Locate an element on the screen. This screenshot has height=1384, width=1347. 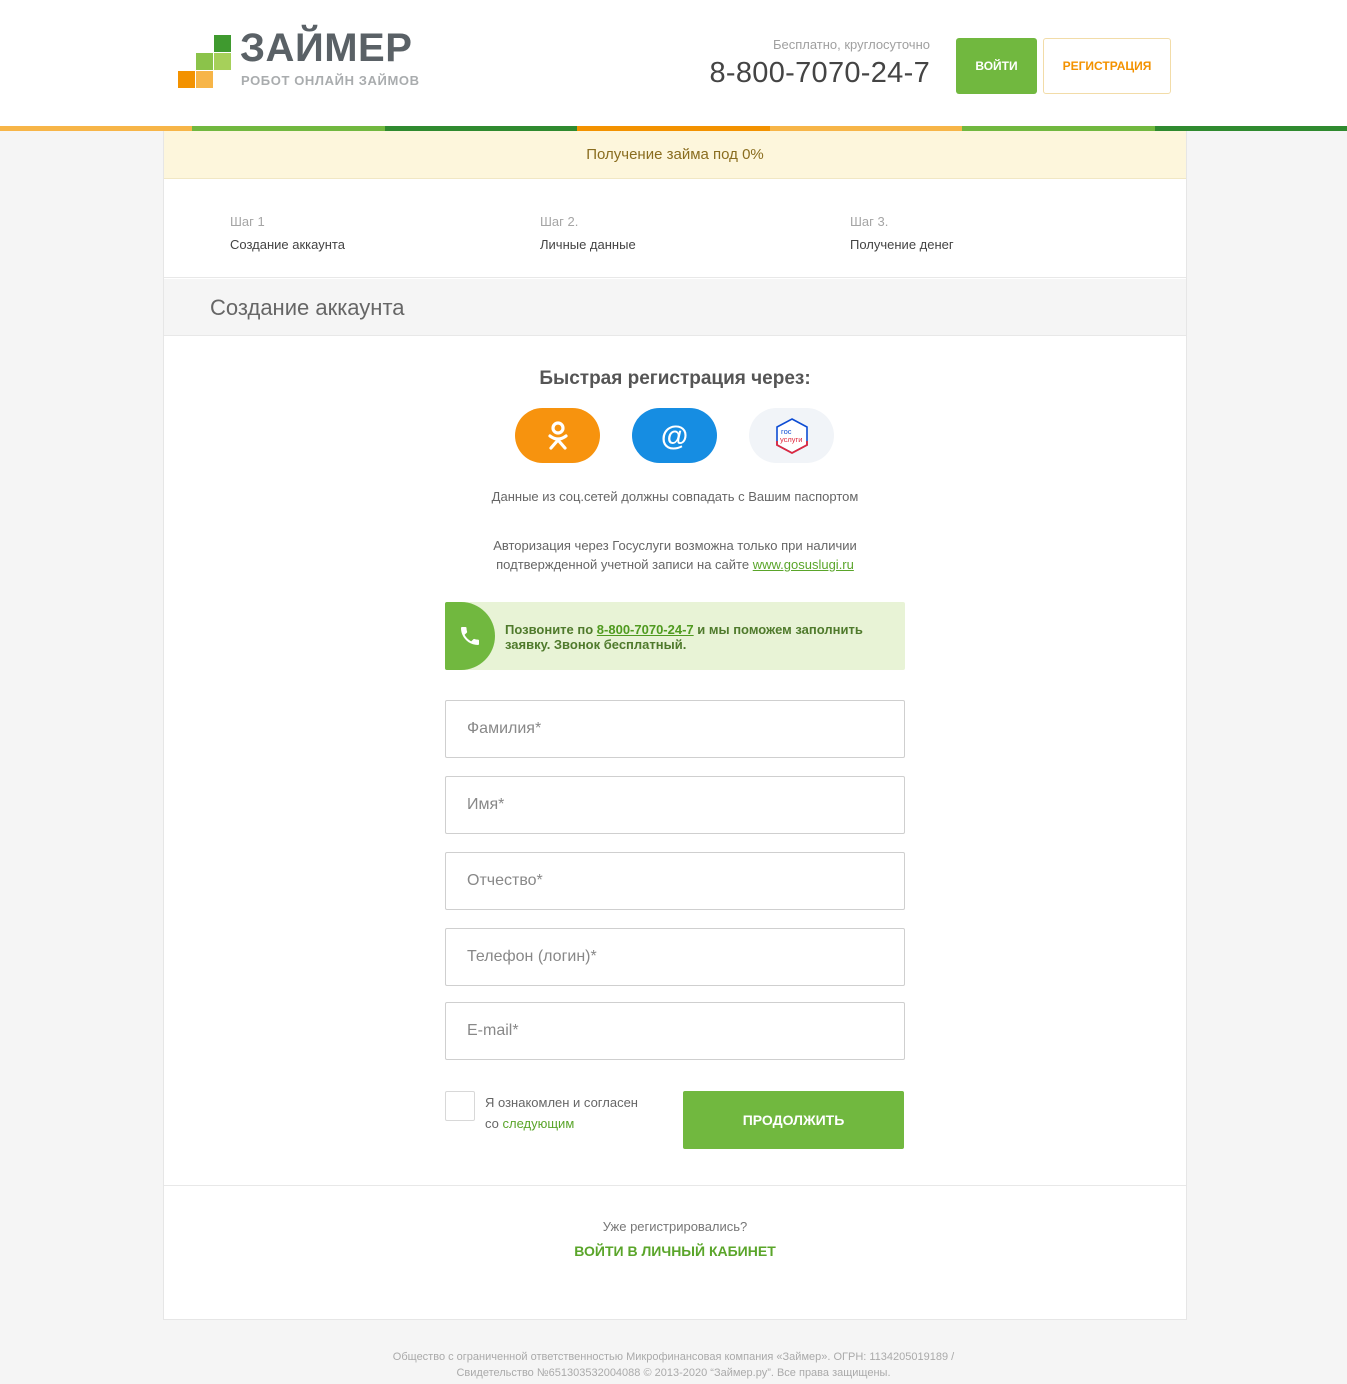
gosuslugi-logo-text-2: услуги is located at coordinates (791, 439).